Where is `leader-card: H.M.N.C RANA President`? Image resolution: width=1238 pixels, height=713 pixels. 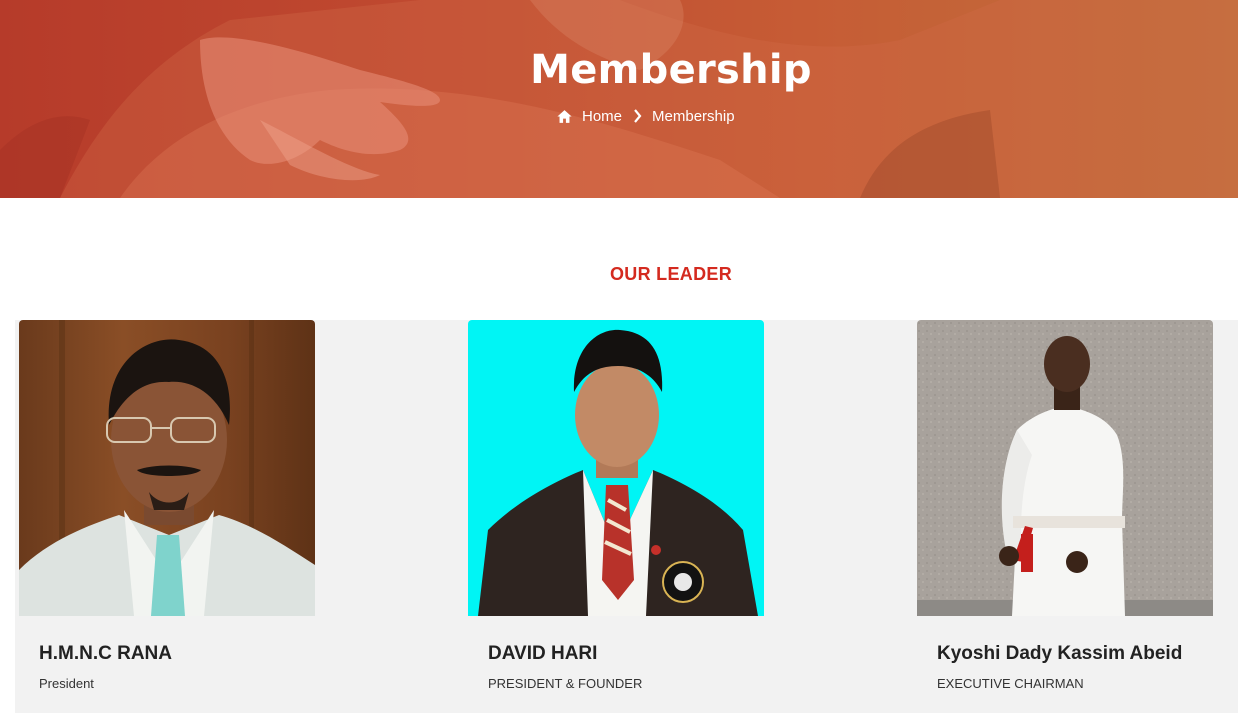
leader-card: H.M.N.C RANA President is located at coordinates (167, 505).